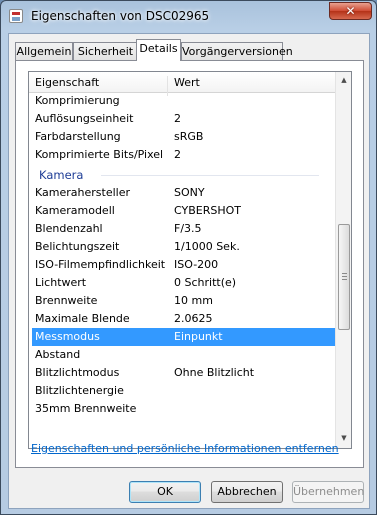  Describe the element at coordinates (182, 391) in the screenshot. I see `list-row: Blitzlichtenergie` at that location.